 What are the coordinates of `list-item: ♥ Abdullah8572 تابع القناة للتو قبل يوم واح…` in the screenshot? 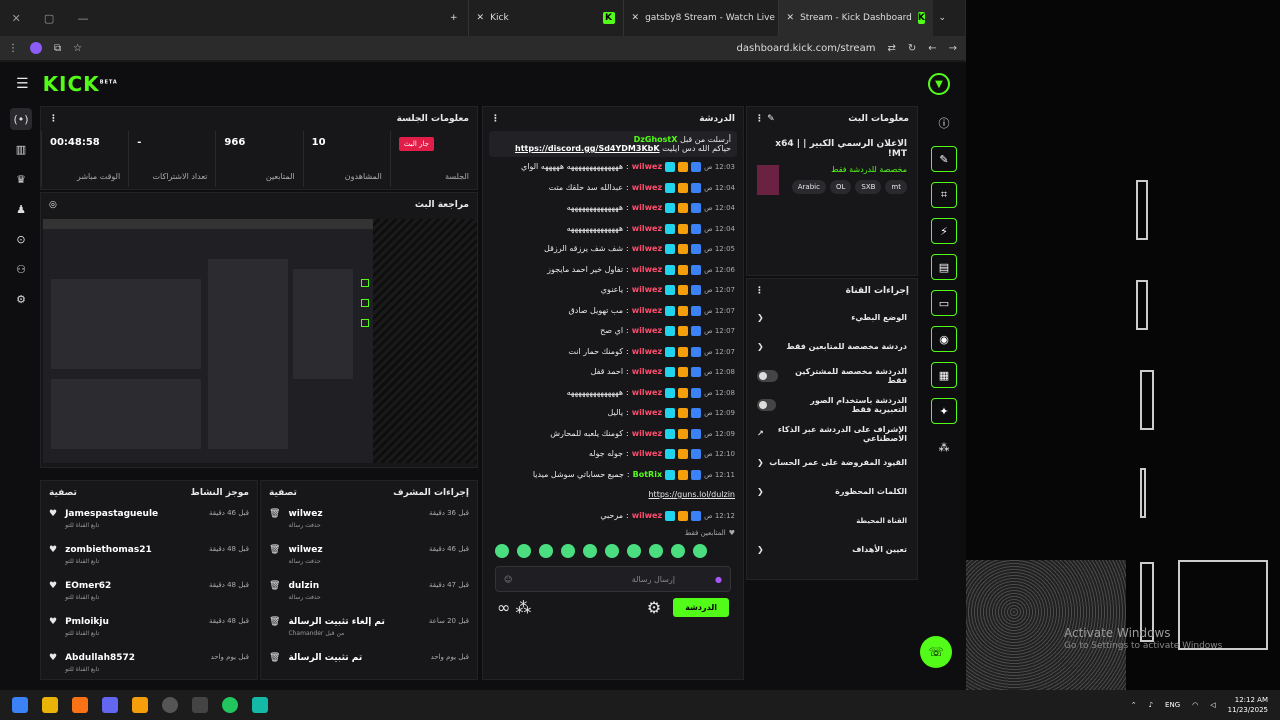 It's located at (149, 671).